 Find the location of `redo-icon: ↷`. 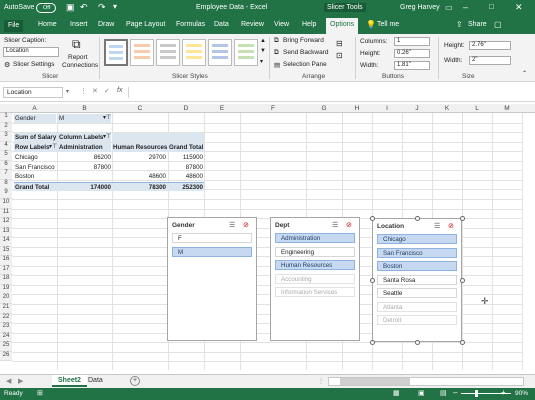

redo-icon: ↷ is located at coordinates (102, 7).